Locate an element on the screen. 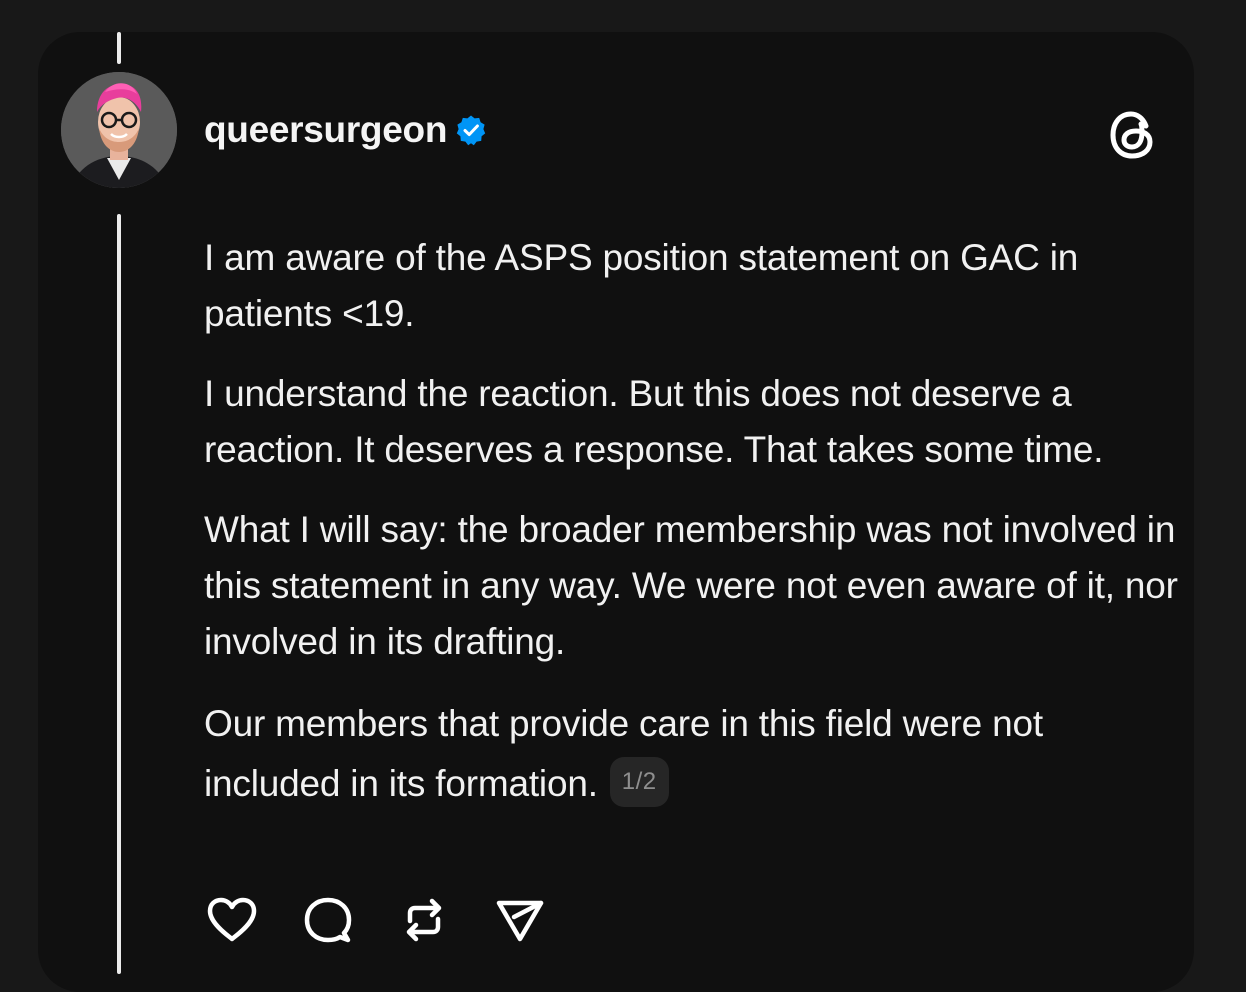  action-bar is located at coordinates (396, 920).